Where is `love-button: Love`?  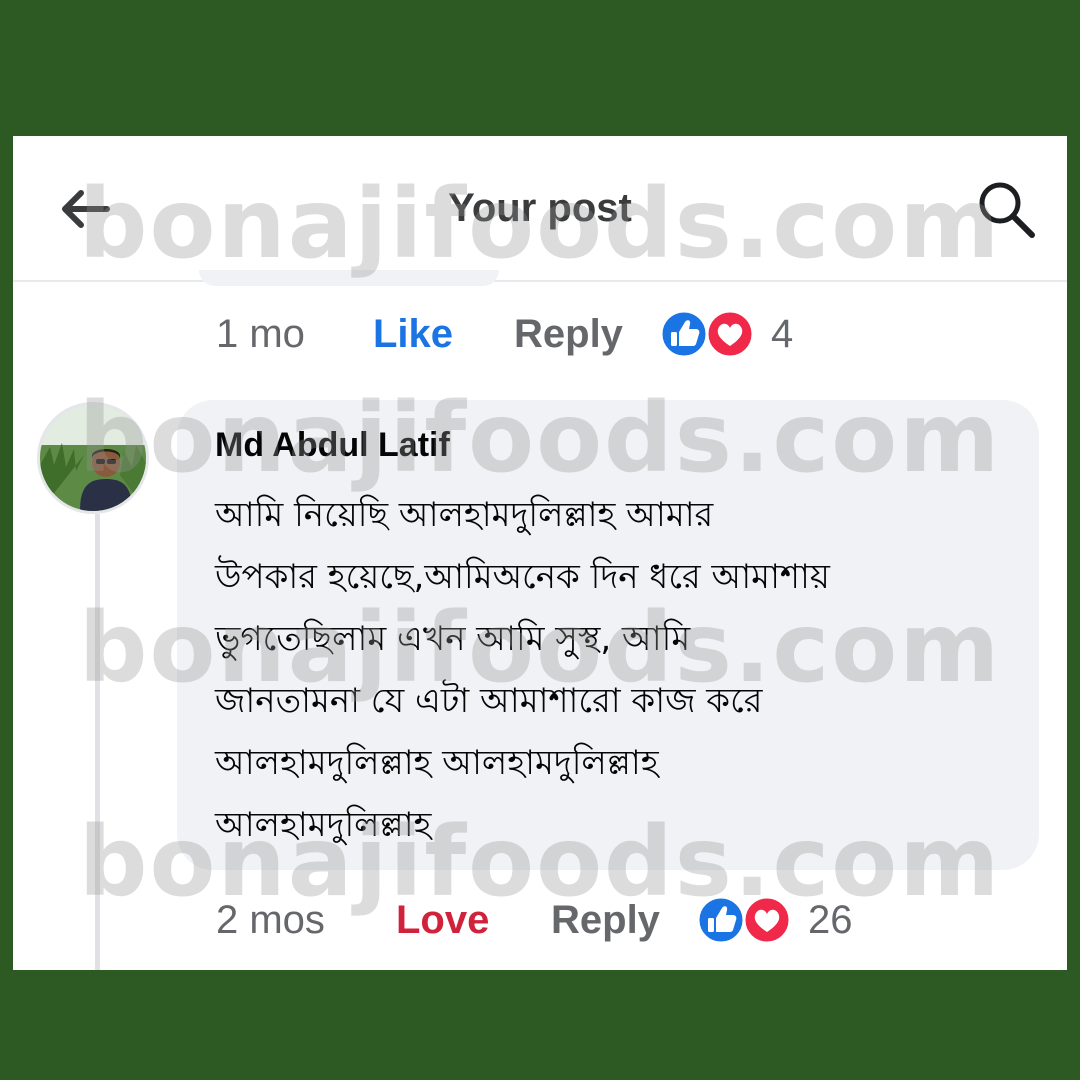
love-button: Love is located at coordinates (442, 920).